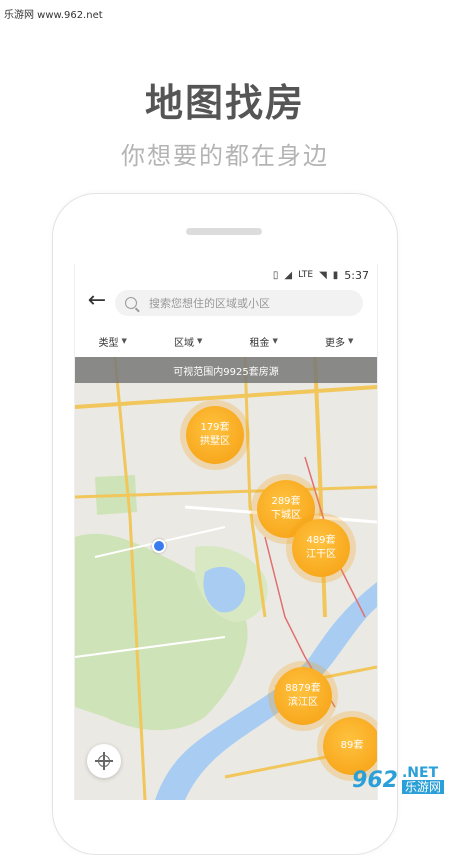 The width and height of the screenshot is (450, 855). I want to click on cluster-name: 江干区, so click(321, 554).